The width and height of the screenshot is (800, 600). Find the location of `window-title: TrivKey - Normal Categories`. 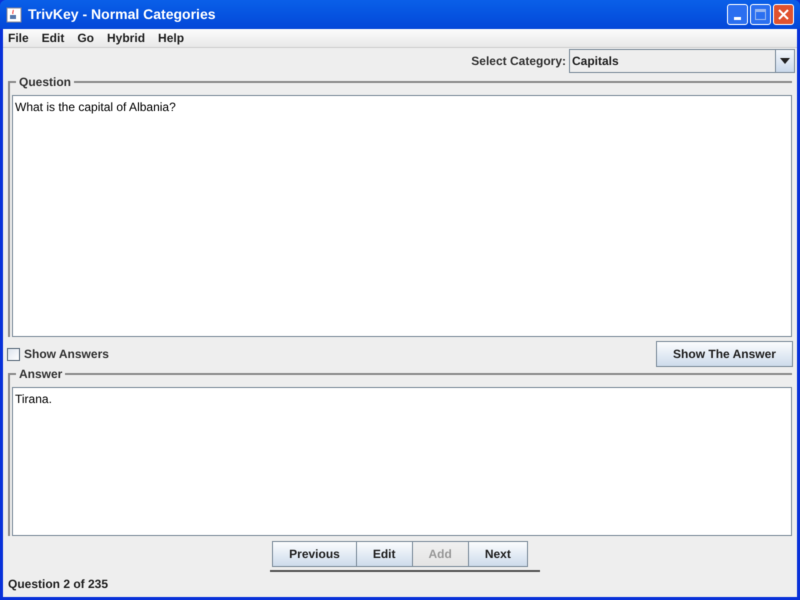

window-title: TrivKey - Normal Categories is located at coordinates (122, 14).